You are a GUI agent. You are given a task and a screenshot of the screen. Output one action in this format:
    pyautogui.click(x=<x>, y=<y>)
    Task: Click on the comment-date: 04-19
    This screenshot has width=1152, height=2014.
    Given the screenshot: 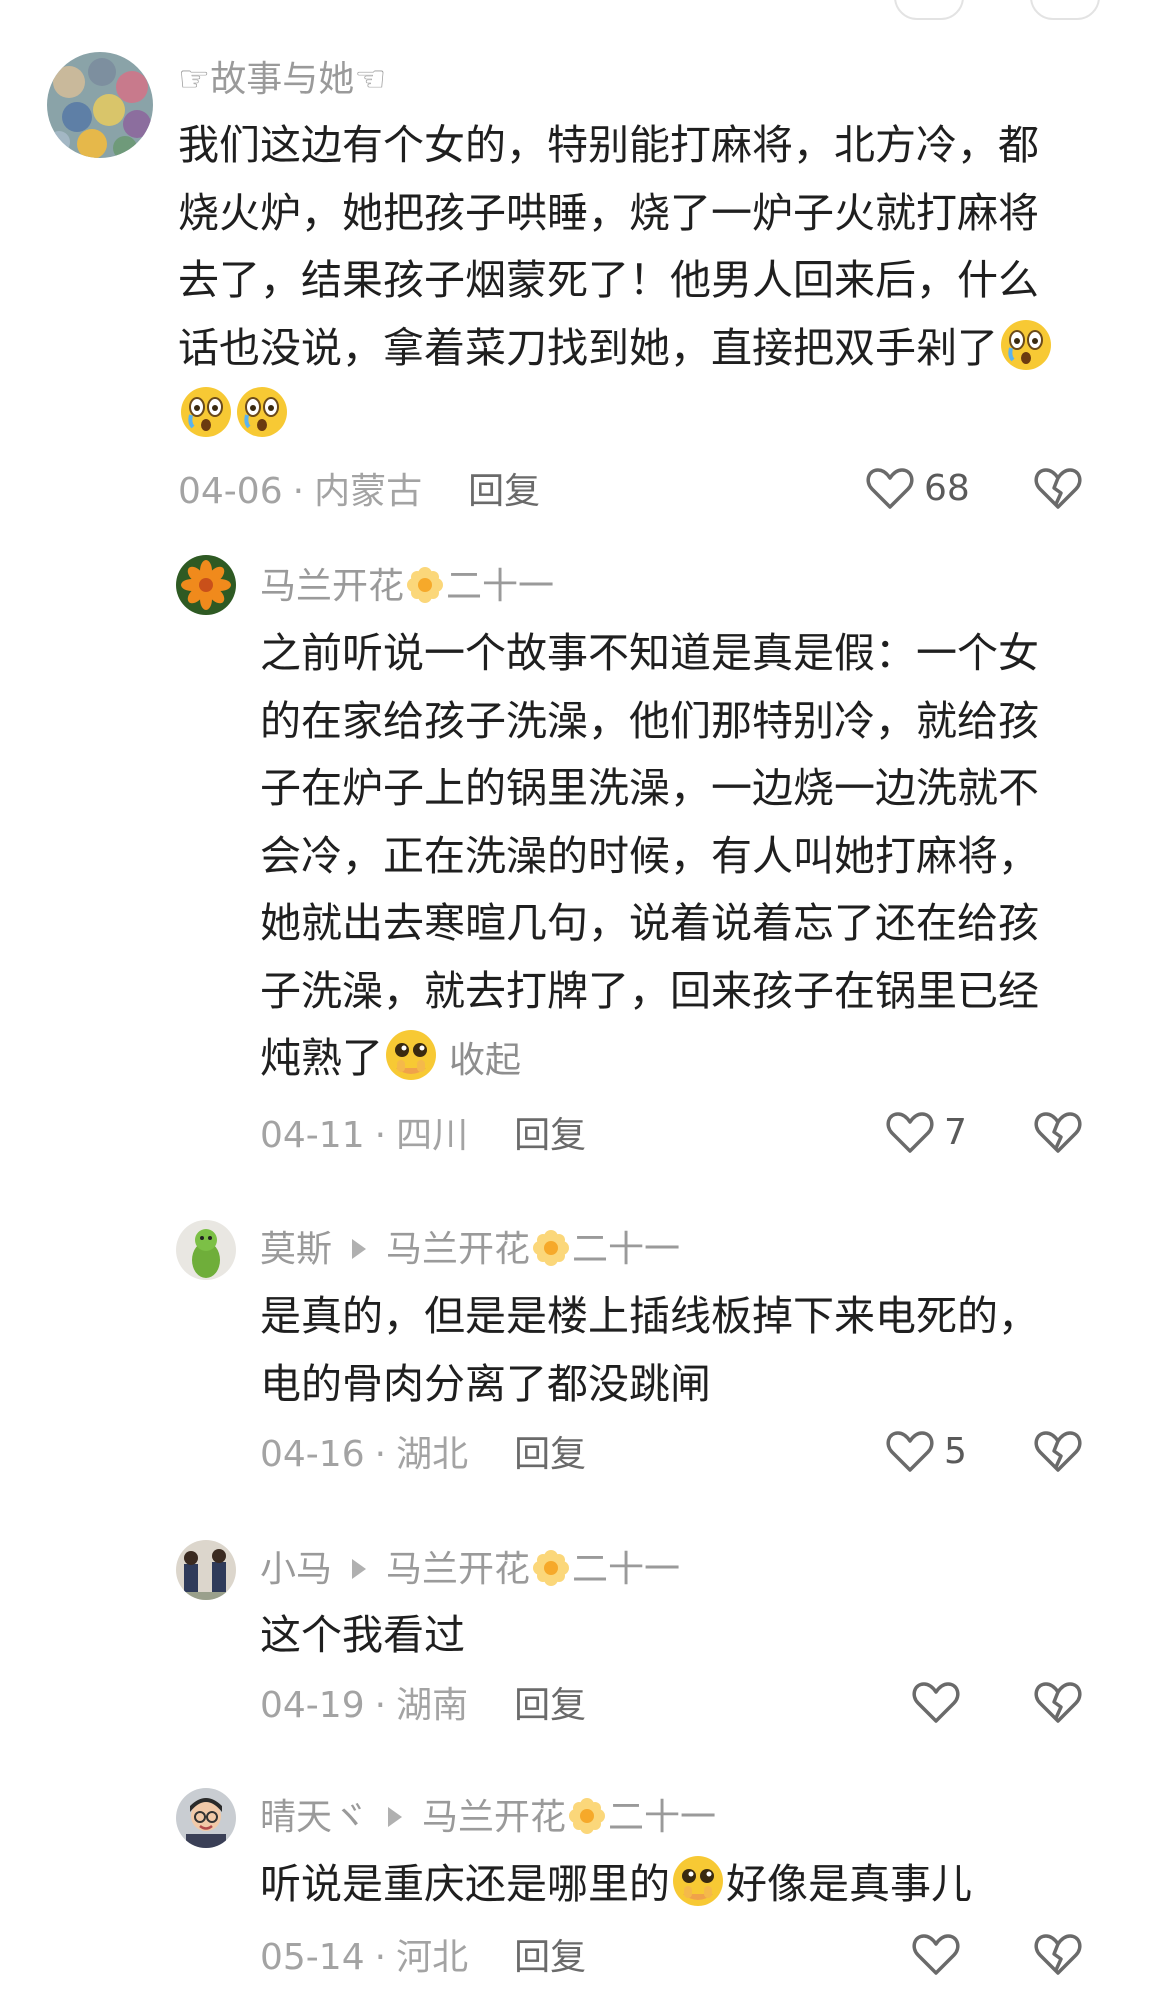 What is the action you would take?
    pyautogui.click(x=312, y=1705)
    